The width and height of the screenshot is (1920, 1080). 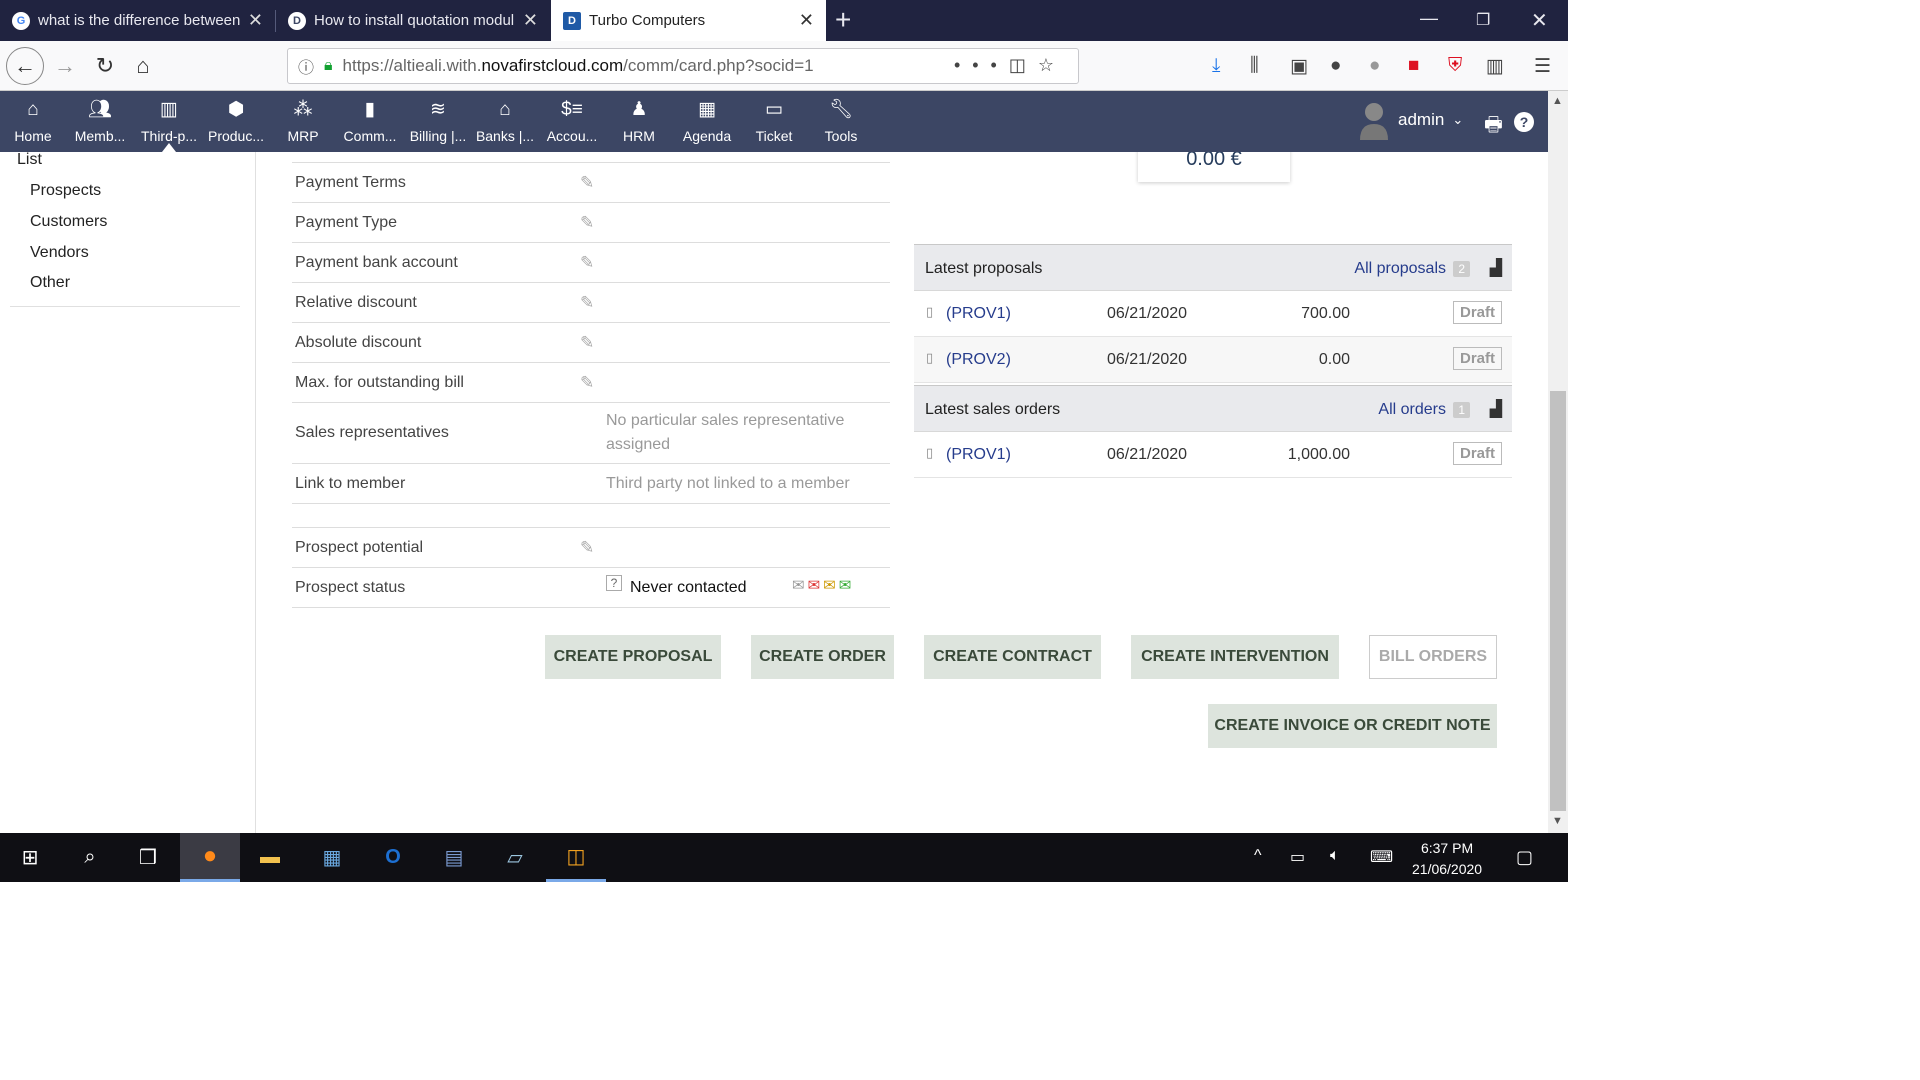 What do you see at coordinates (33, 121) in the screenshot?
I see `menu-home: ⌂ Home` at bounding box center [33, 121].